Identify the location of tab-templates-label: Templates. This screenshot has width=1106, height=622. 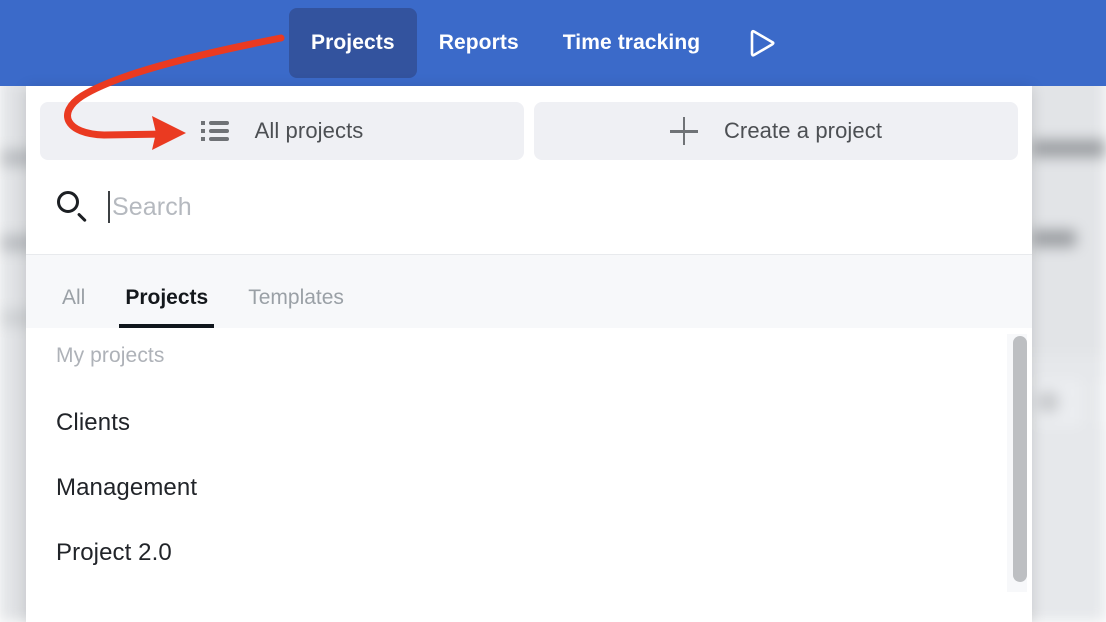
(296, 297).